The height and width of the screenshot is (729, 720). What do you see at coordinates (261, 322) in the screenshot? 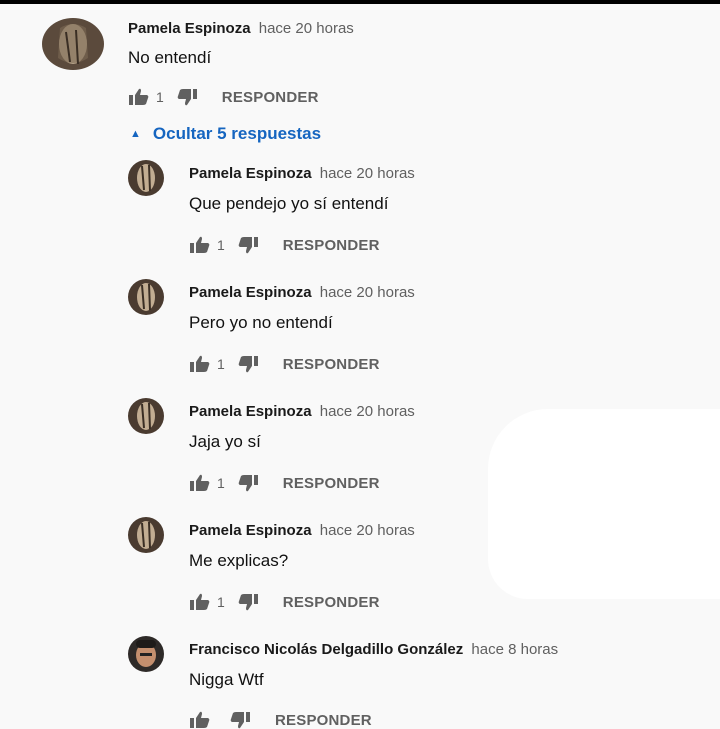
I see `comment-text: Pero yo no entendí` at bounding box center [261, 322].